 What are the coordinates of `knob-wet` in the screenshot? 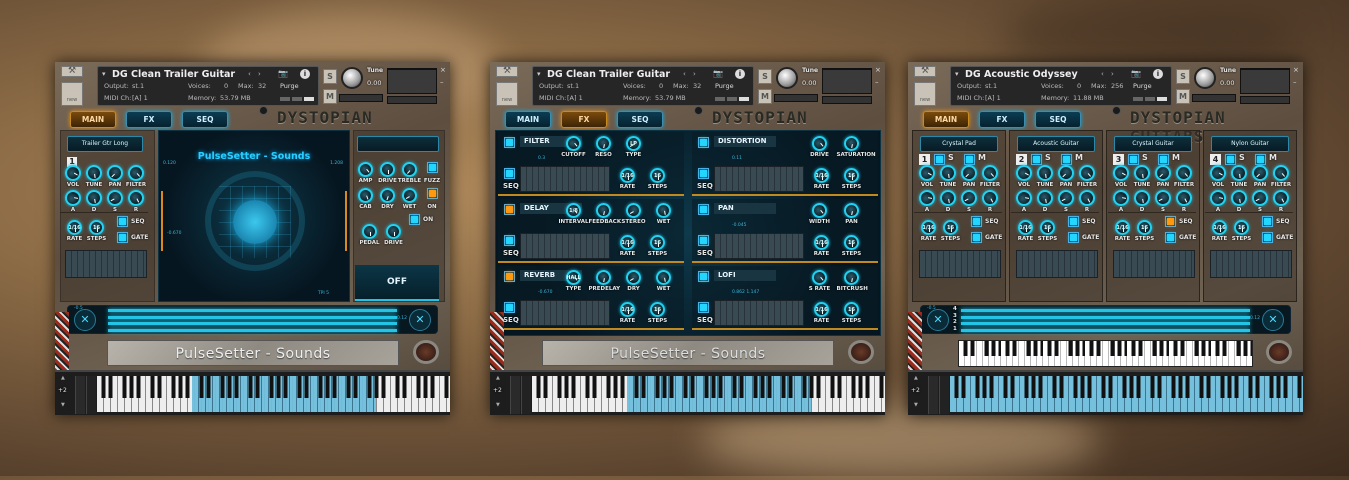 It's located at (663, 210).